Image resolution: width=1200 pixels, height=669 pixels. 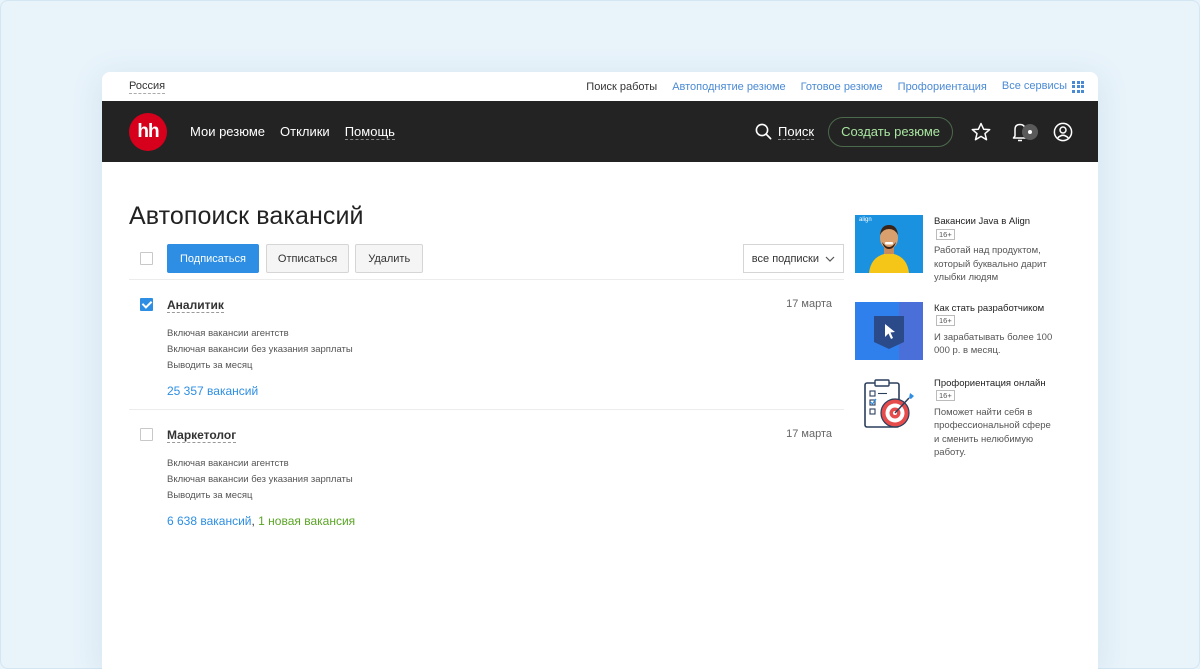 I want to click on ad-image-person: align, so click(x=889, y=244).